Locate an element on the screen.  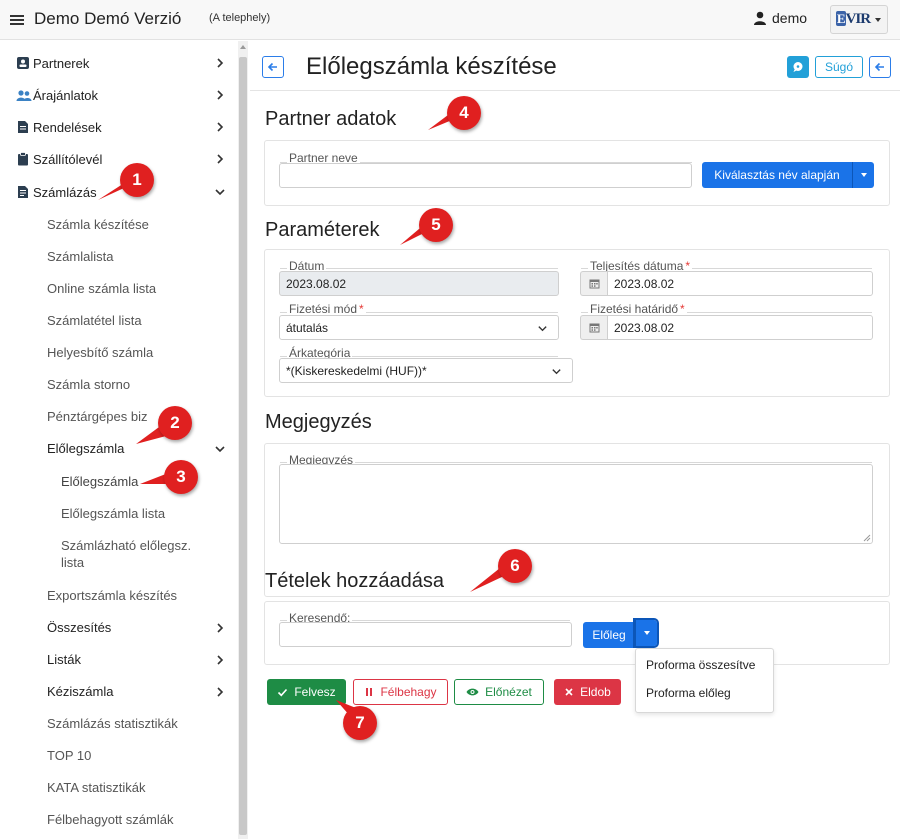
callout-marker-6: 6 is located at coordinates (515, 566).